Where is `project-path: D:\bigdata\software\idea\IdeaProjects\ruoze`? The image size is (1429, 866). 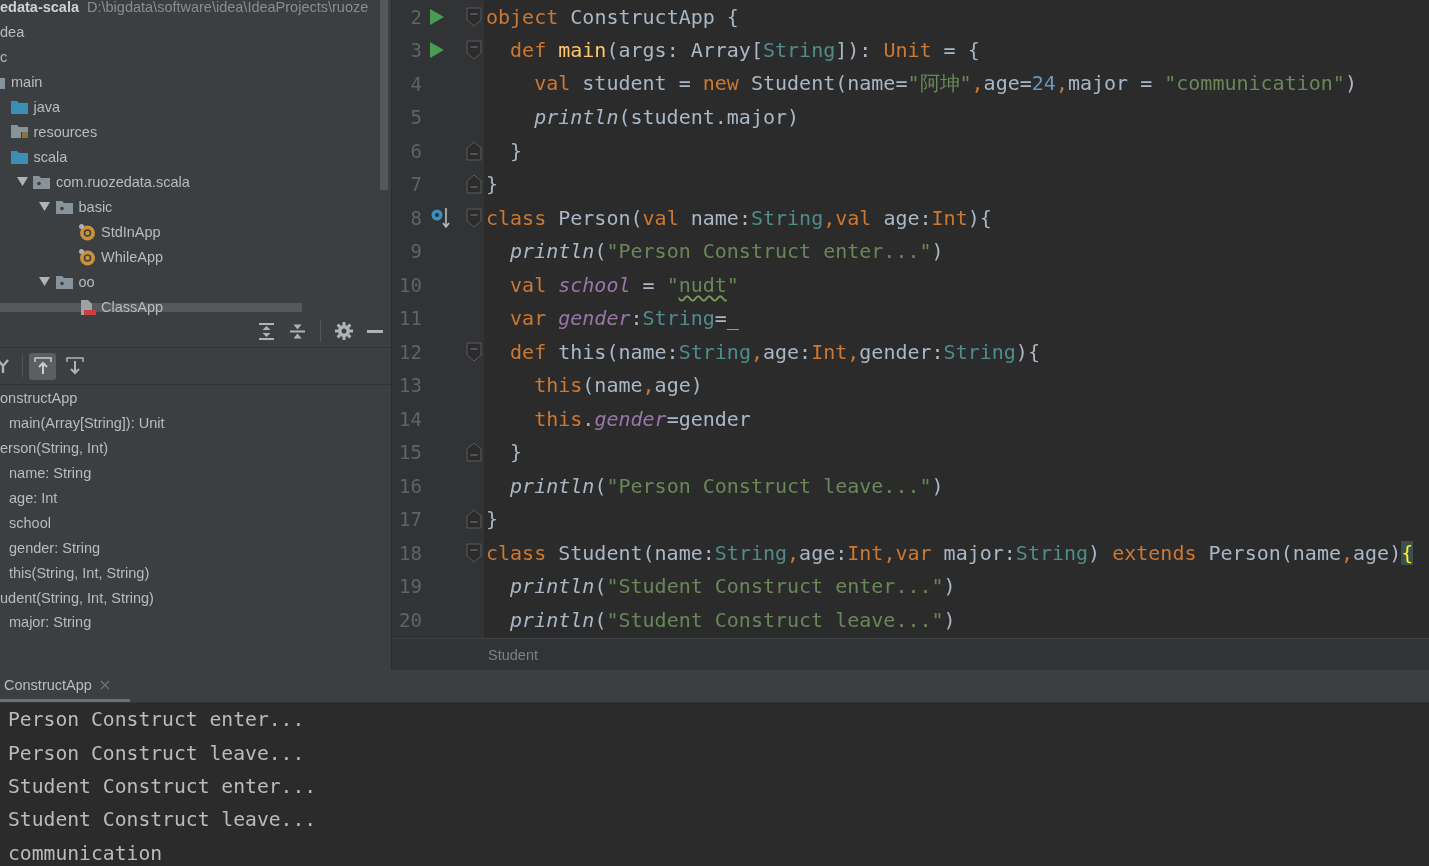 project-path: D:\bigdata\software\idea\IdeaProjects\ruoze is located at coordinates (228, 7).